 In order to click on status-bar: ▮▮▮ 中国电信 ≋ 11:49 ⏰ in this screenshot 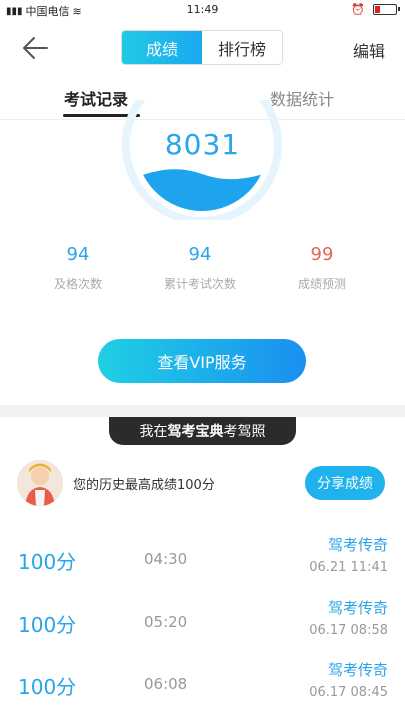, I will do `click(202, 10)`.